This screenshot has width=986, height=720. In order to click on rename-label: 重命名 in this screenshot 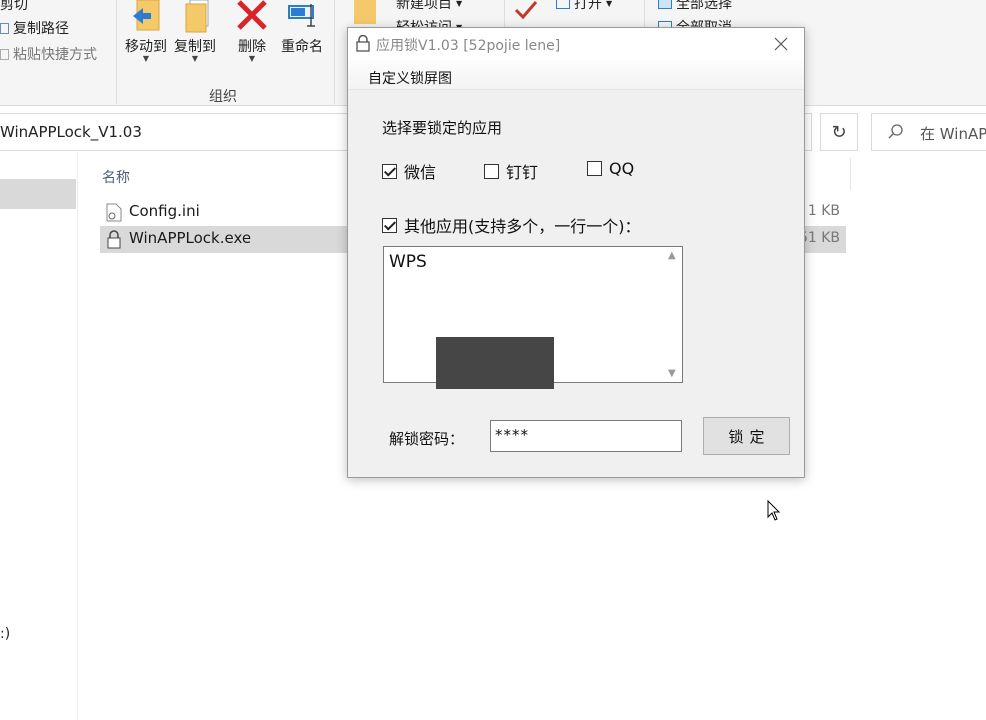, I will do `click(302, 47)`.